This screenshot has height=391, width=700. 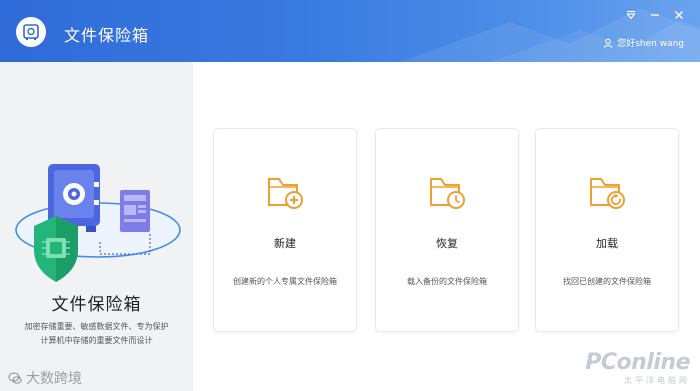 What do you see at coordinates (285, 243) in the screenshot?
I see `new-safe-title: 新建` at bounding box center [285, 243].